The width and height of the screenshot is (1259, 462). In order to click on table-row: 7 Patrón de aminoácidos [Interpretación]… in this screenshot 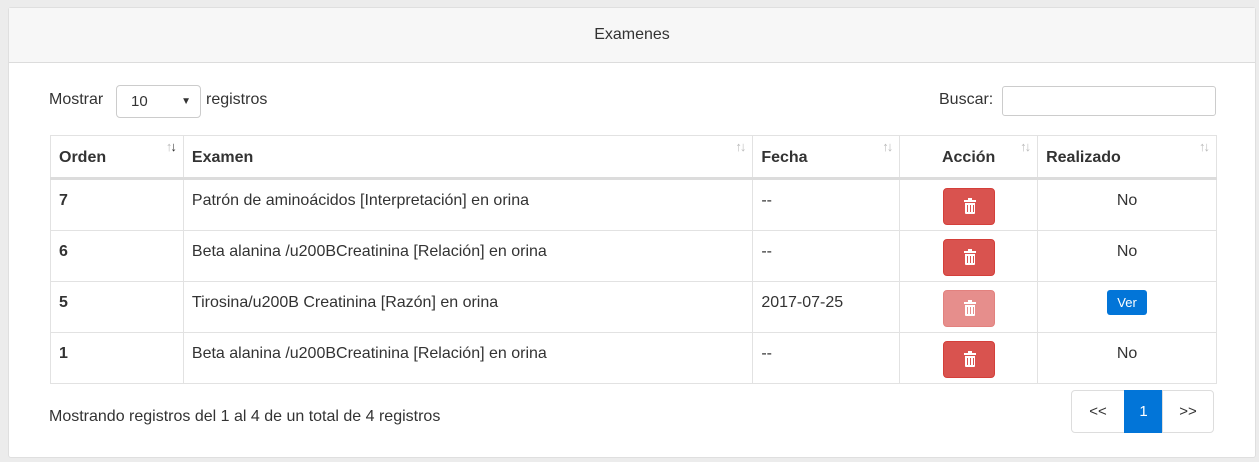, I will do `click(633, 204)`.